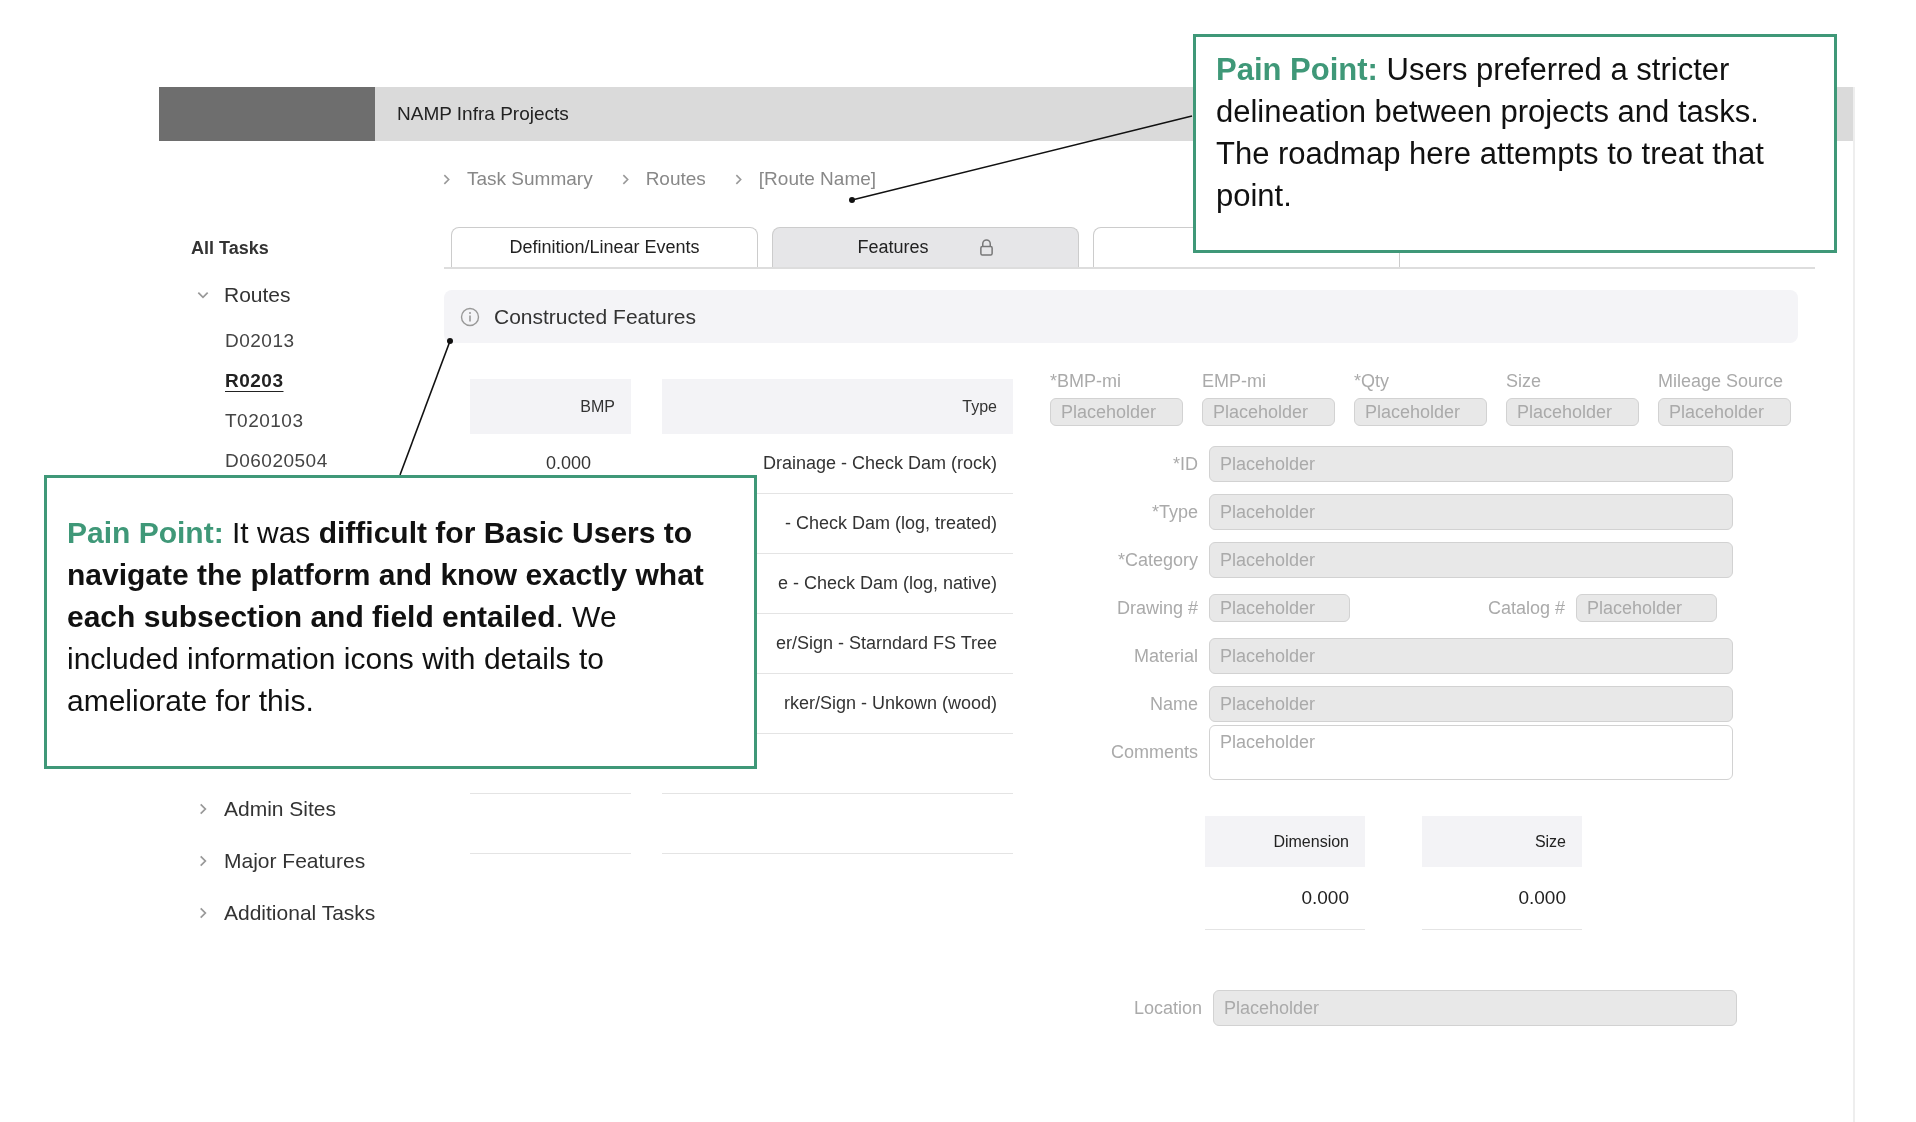  Describe the element at coordinates (675, 179) in the screenshot. I see `breadcrumb-link: Routes` at that location.